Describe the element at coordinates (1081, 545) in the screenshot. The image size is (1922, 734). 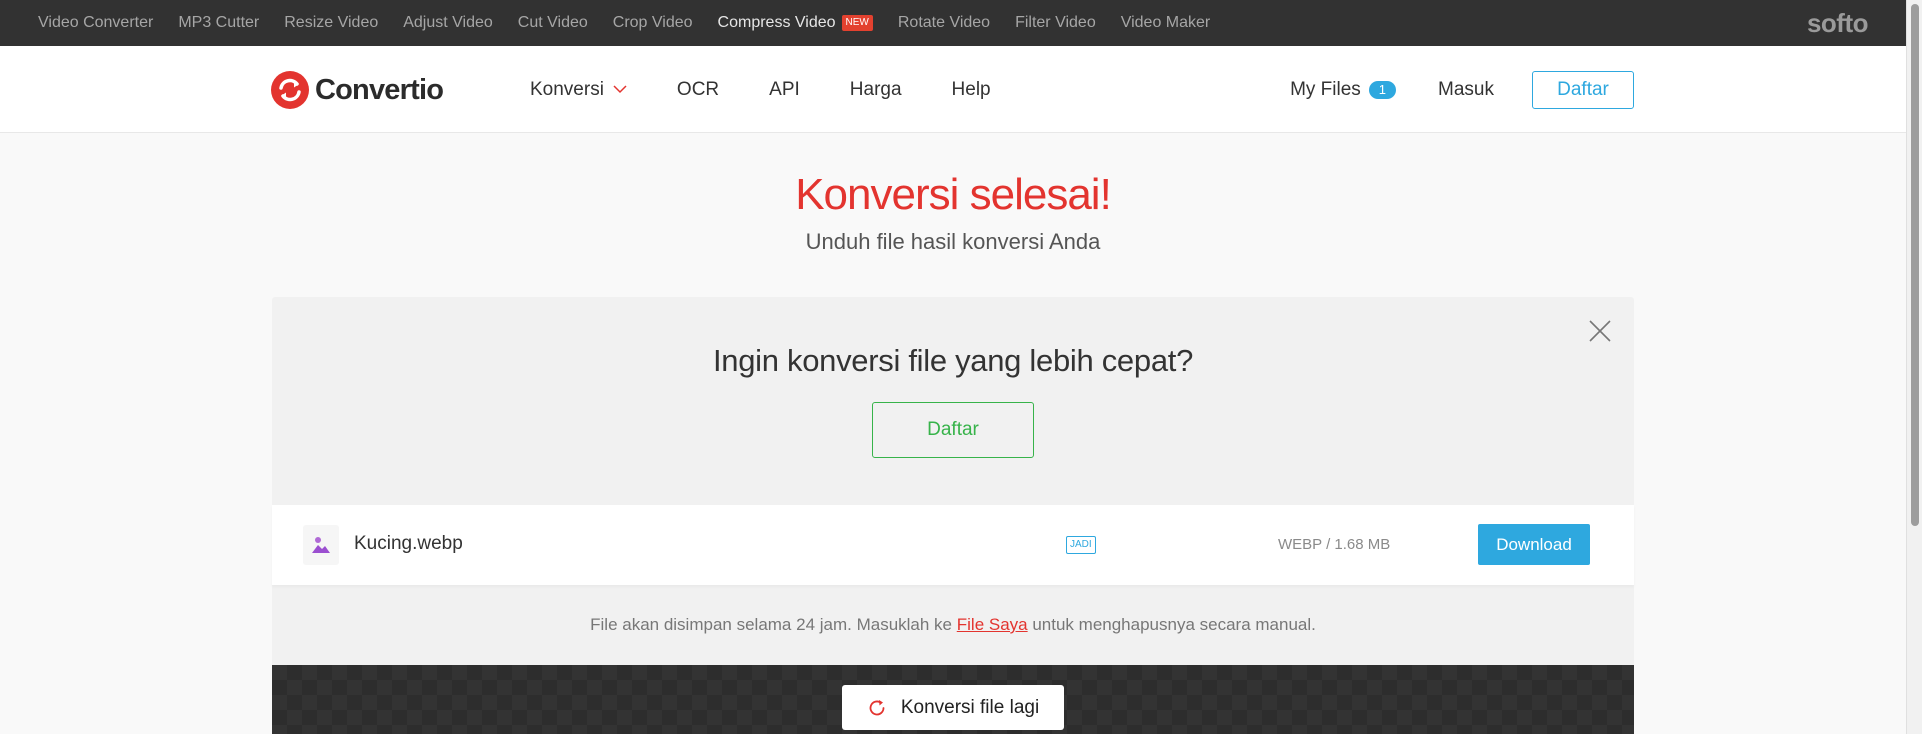
I see `status-badge: JADI` at that location.